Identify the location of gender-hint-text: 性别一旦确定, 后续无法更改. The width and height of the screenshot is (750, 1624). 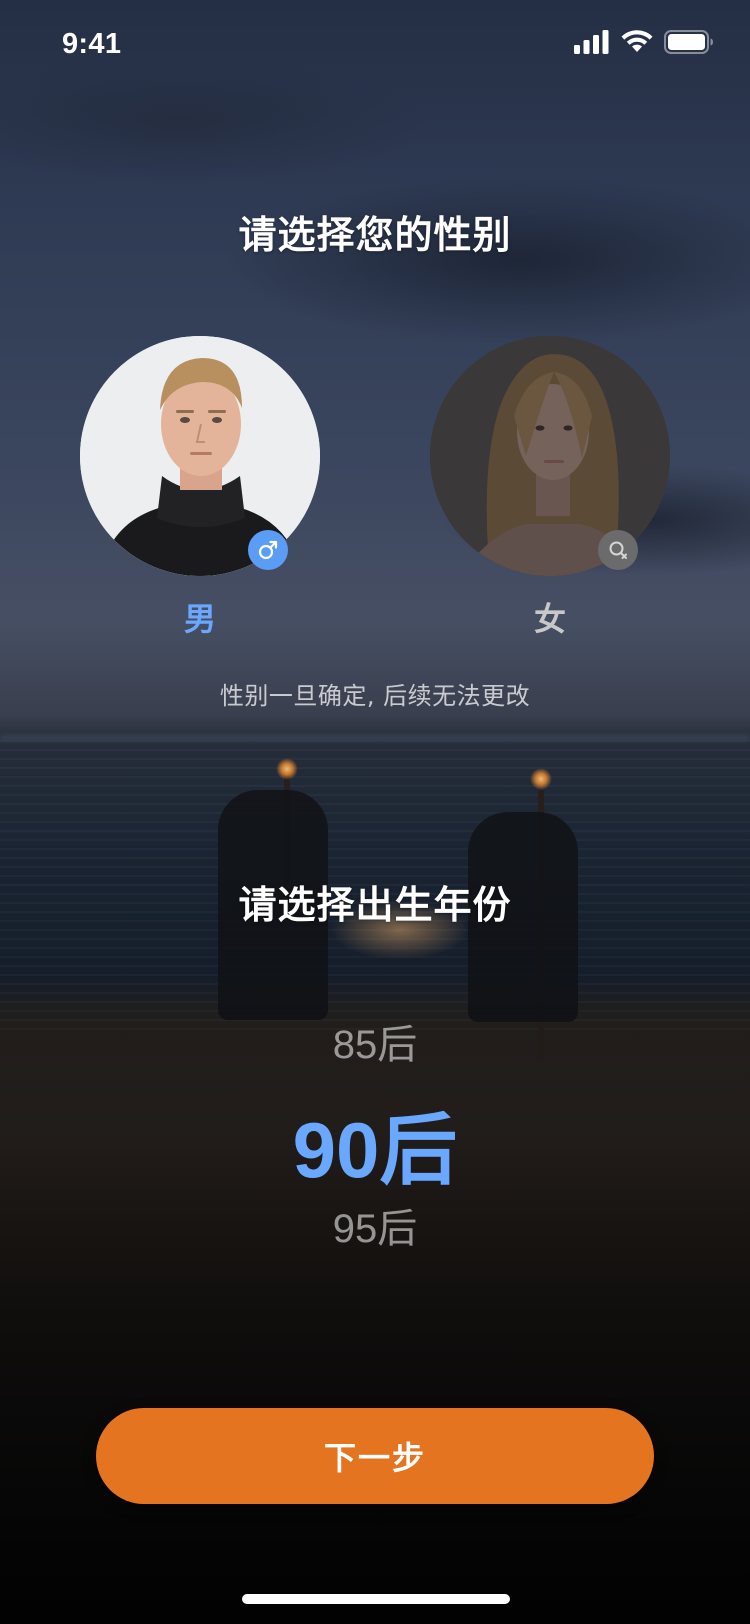
(375, 696).